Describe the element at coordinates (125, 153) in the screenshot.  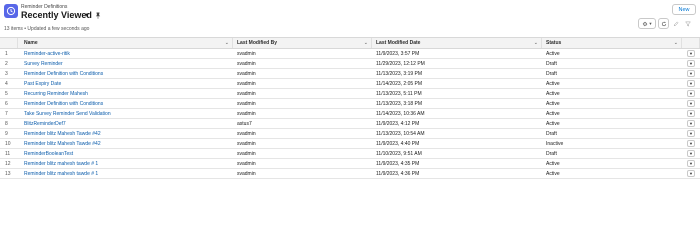
I see `record-name-link: ReminderBooleanTest` at that location.